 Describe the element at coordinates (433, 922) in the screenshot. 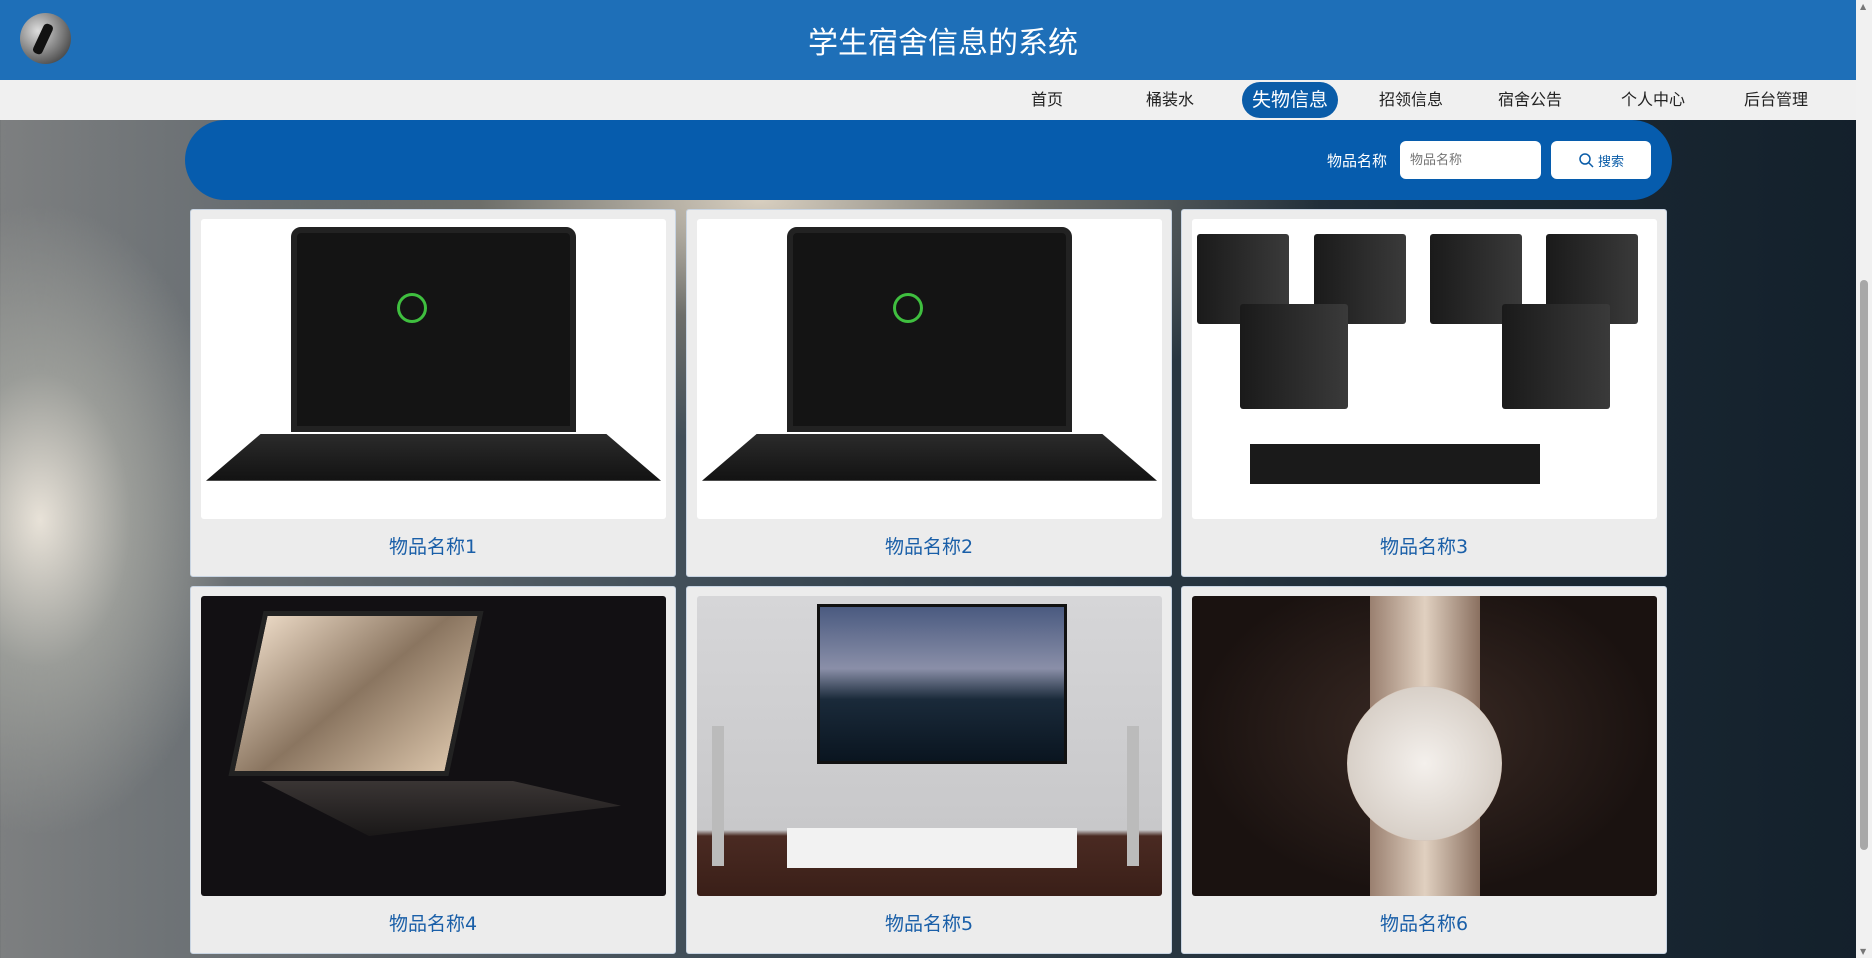

I see `item-name: 物品名称4` at that location.